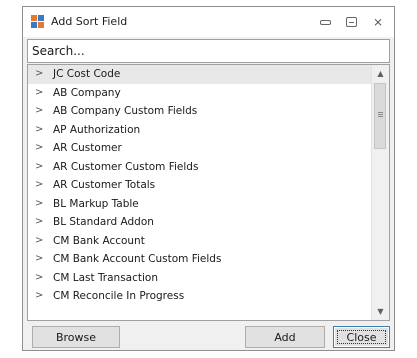  What do you see at coordinates (200, 296) in the screenshot?
I see `list-item: > CM Reconcile In Progress` at bounding box center [200, 296].